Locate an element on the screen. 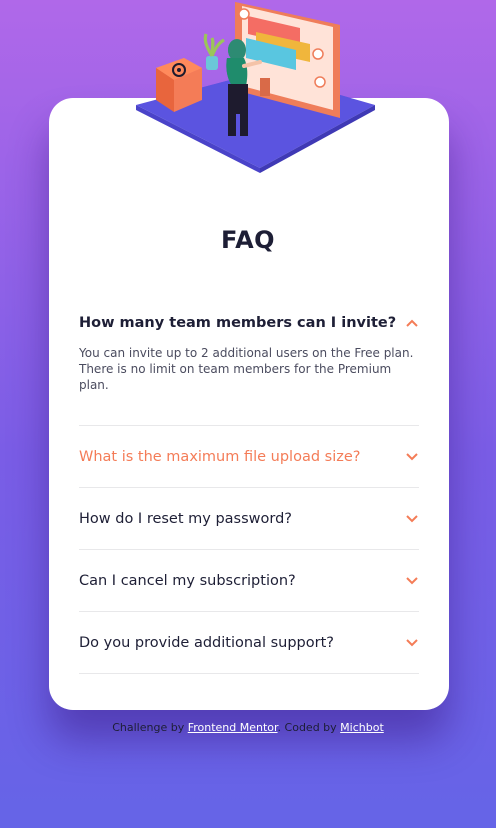  faq-question-button: How many team members can I invite? is located at coordinates (249, 323).